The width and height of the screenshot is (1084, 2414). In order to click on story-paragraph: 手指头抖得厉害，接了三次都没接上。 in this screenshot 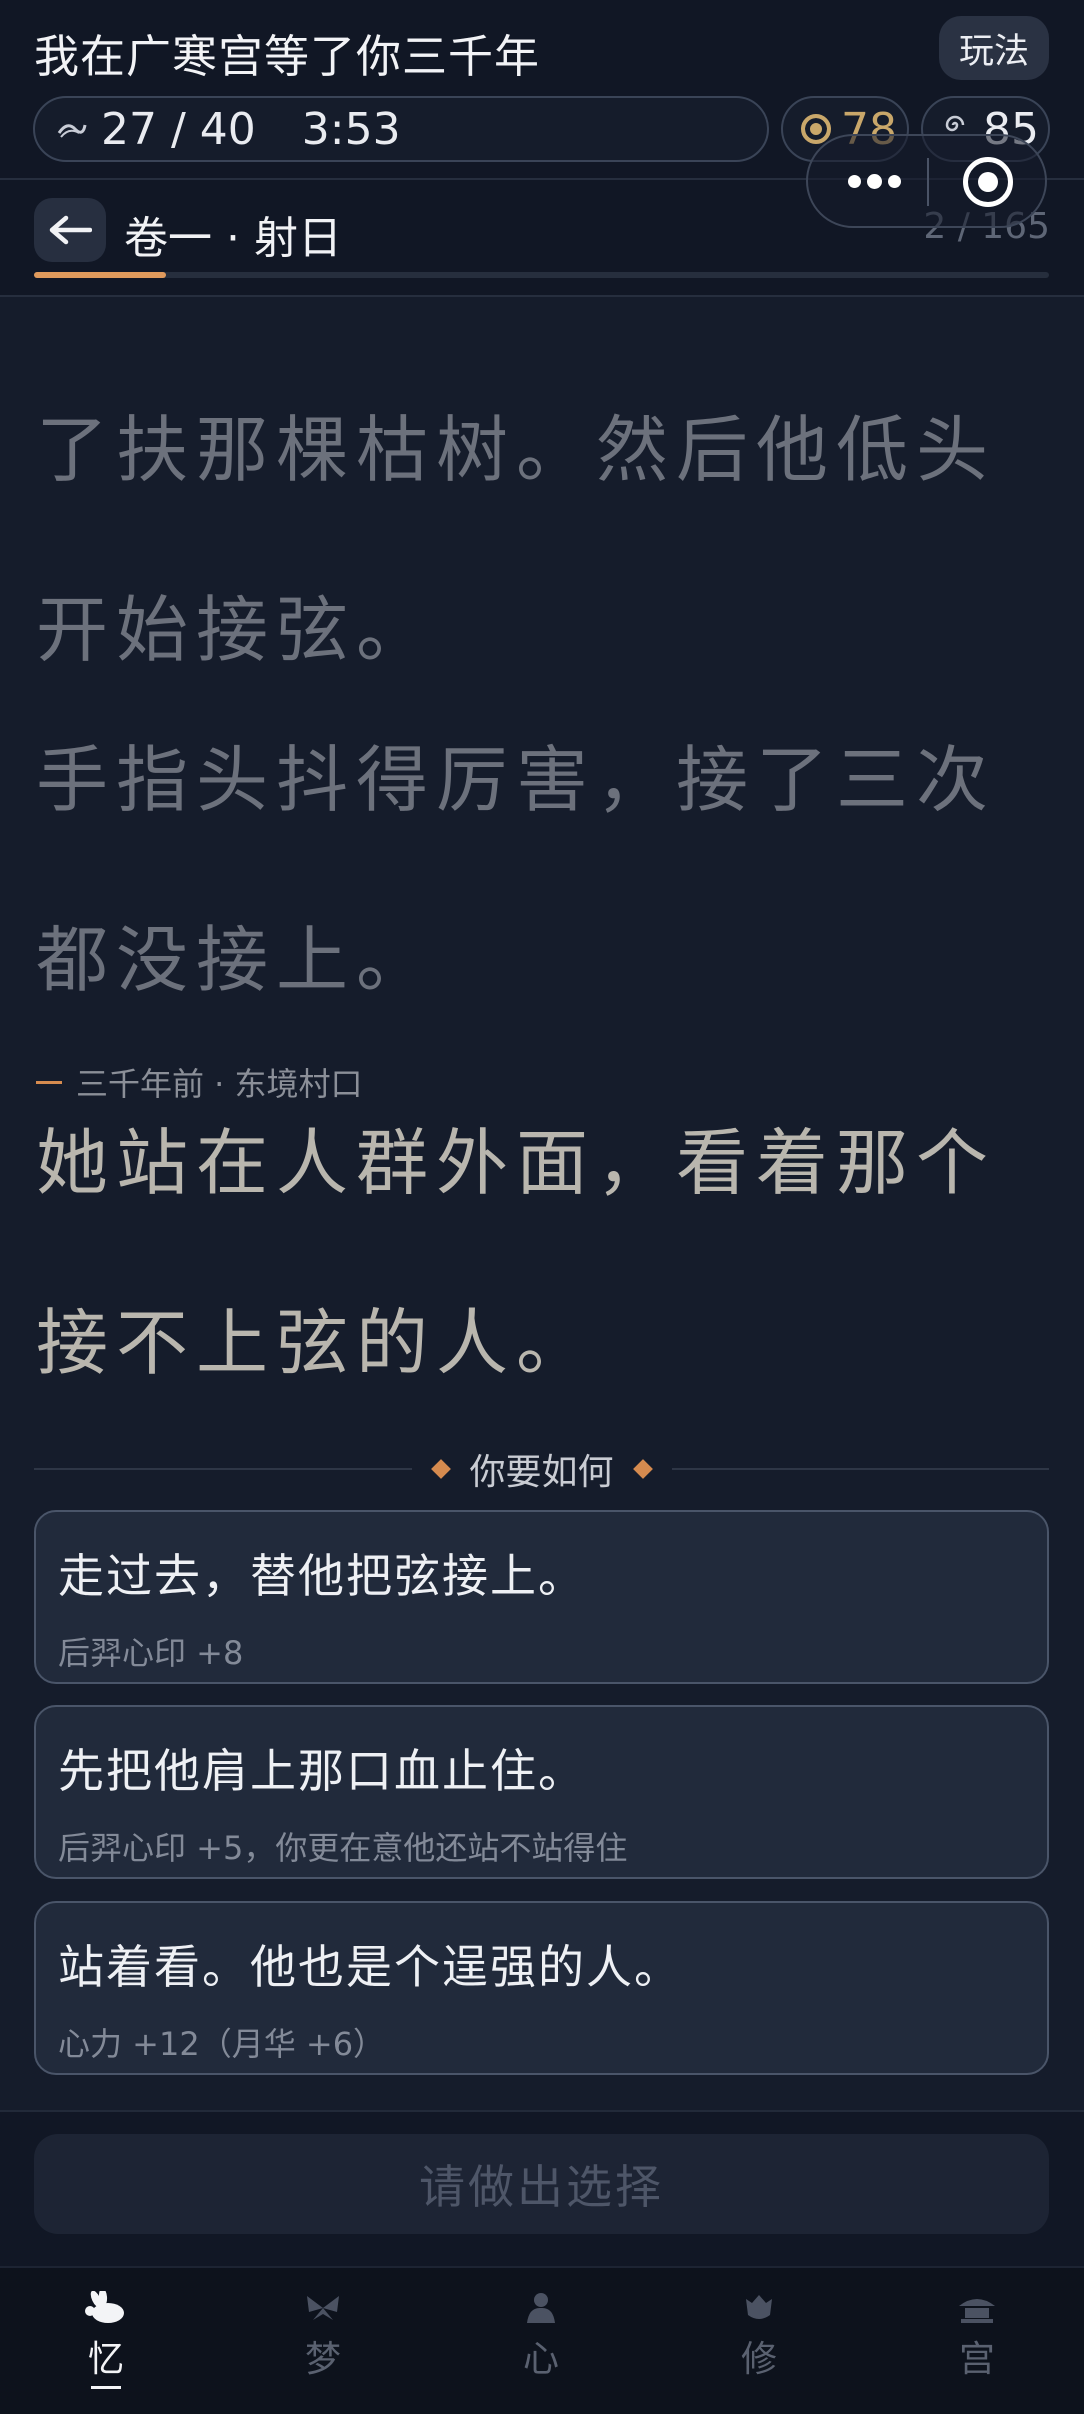, I will do `click(516, 870)`.